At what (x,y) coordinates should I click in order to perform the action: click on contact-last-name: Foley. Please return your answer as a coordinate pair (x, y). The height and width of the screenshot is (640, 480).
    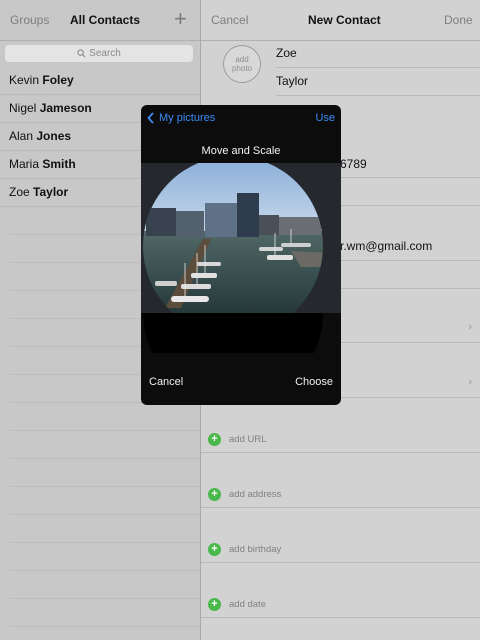
    Looking at the image, I should click on (58, 80).